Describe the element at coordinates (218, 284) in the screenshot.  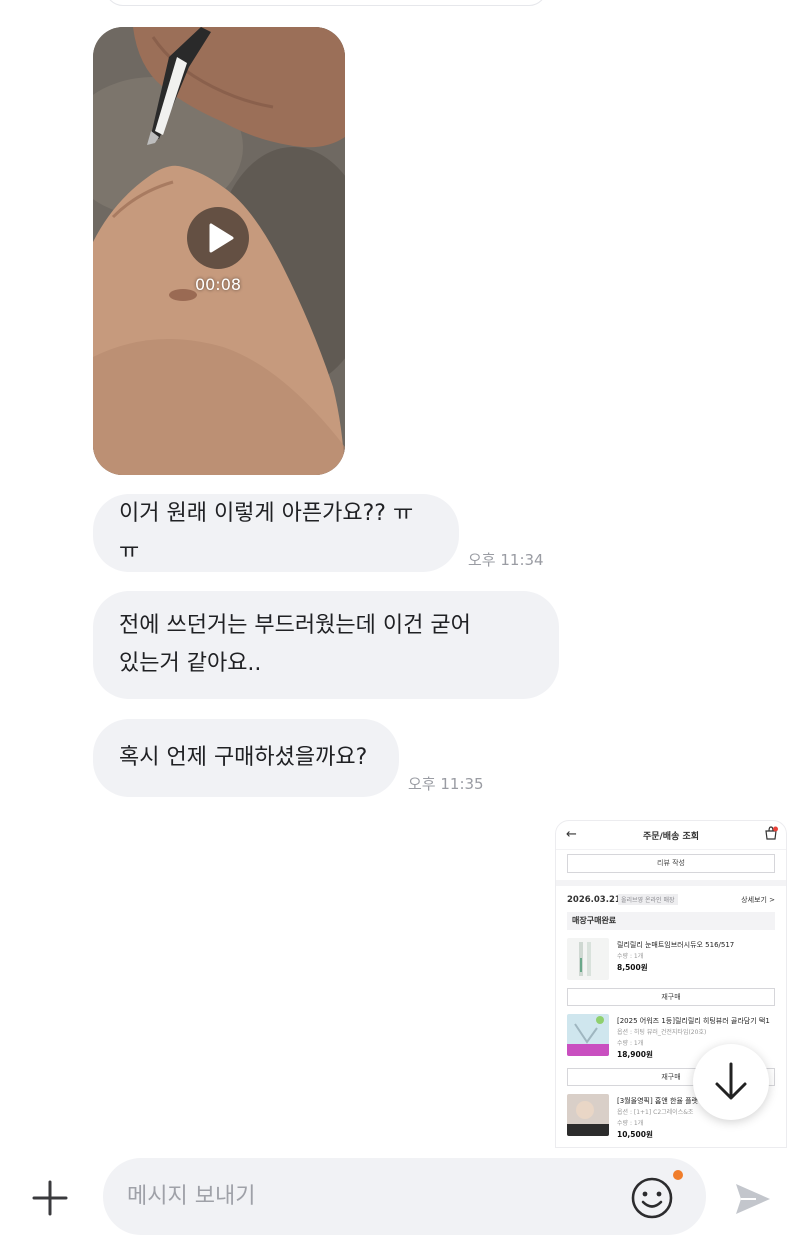
I see `video-duration: 00:08` at that location.